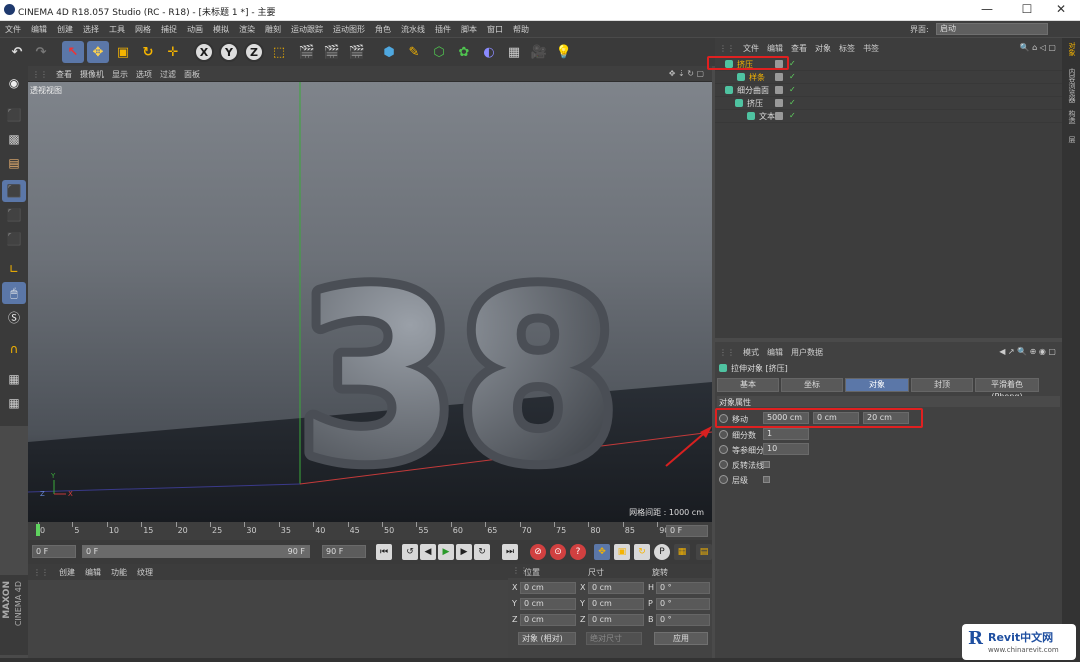 The height and width of the screenshot is (662, 1080). Describe the element at coordinates (888, 77) in the screenshot. I see `object-row: 样条 ✓` at that location.